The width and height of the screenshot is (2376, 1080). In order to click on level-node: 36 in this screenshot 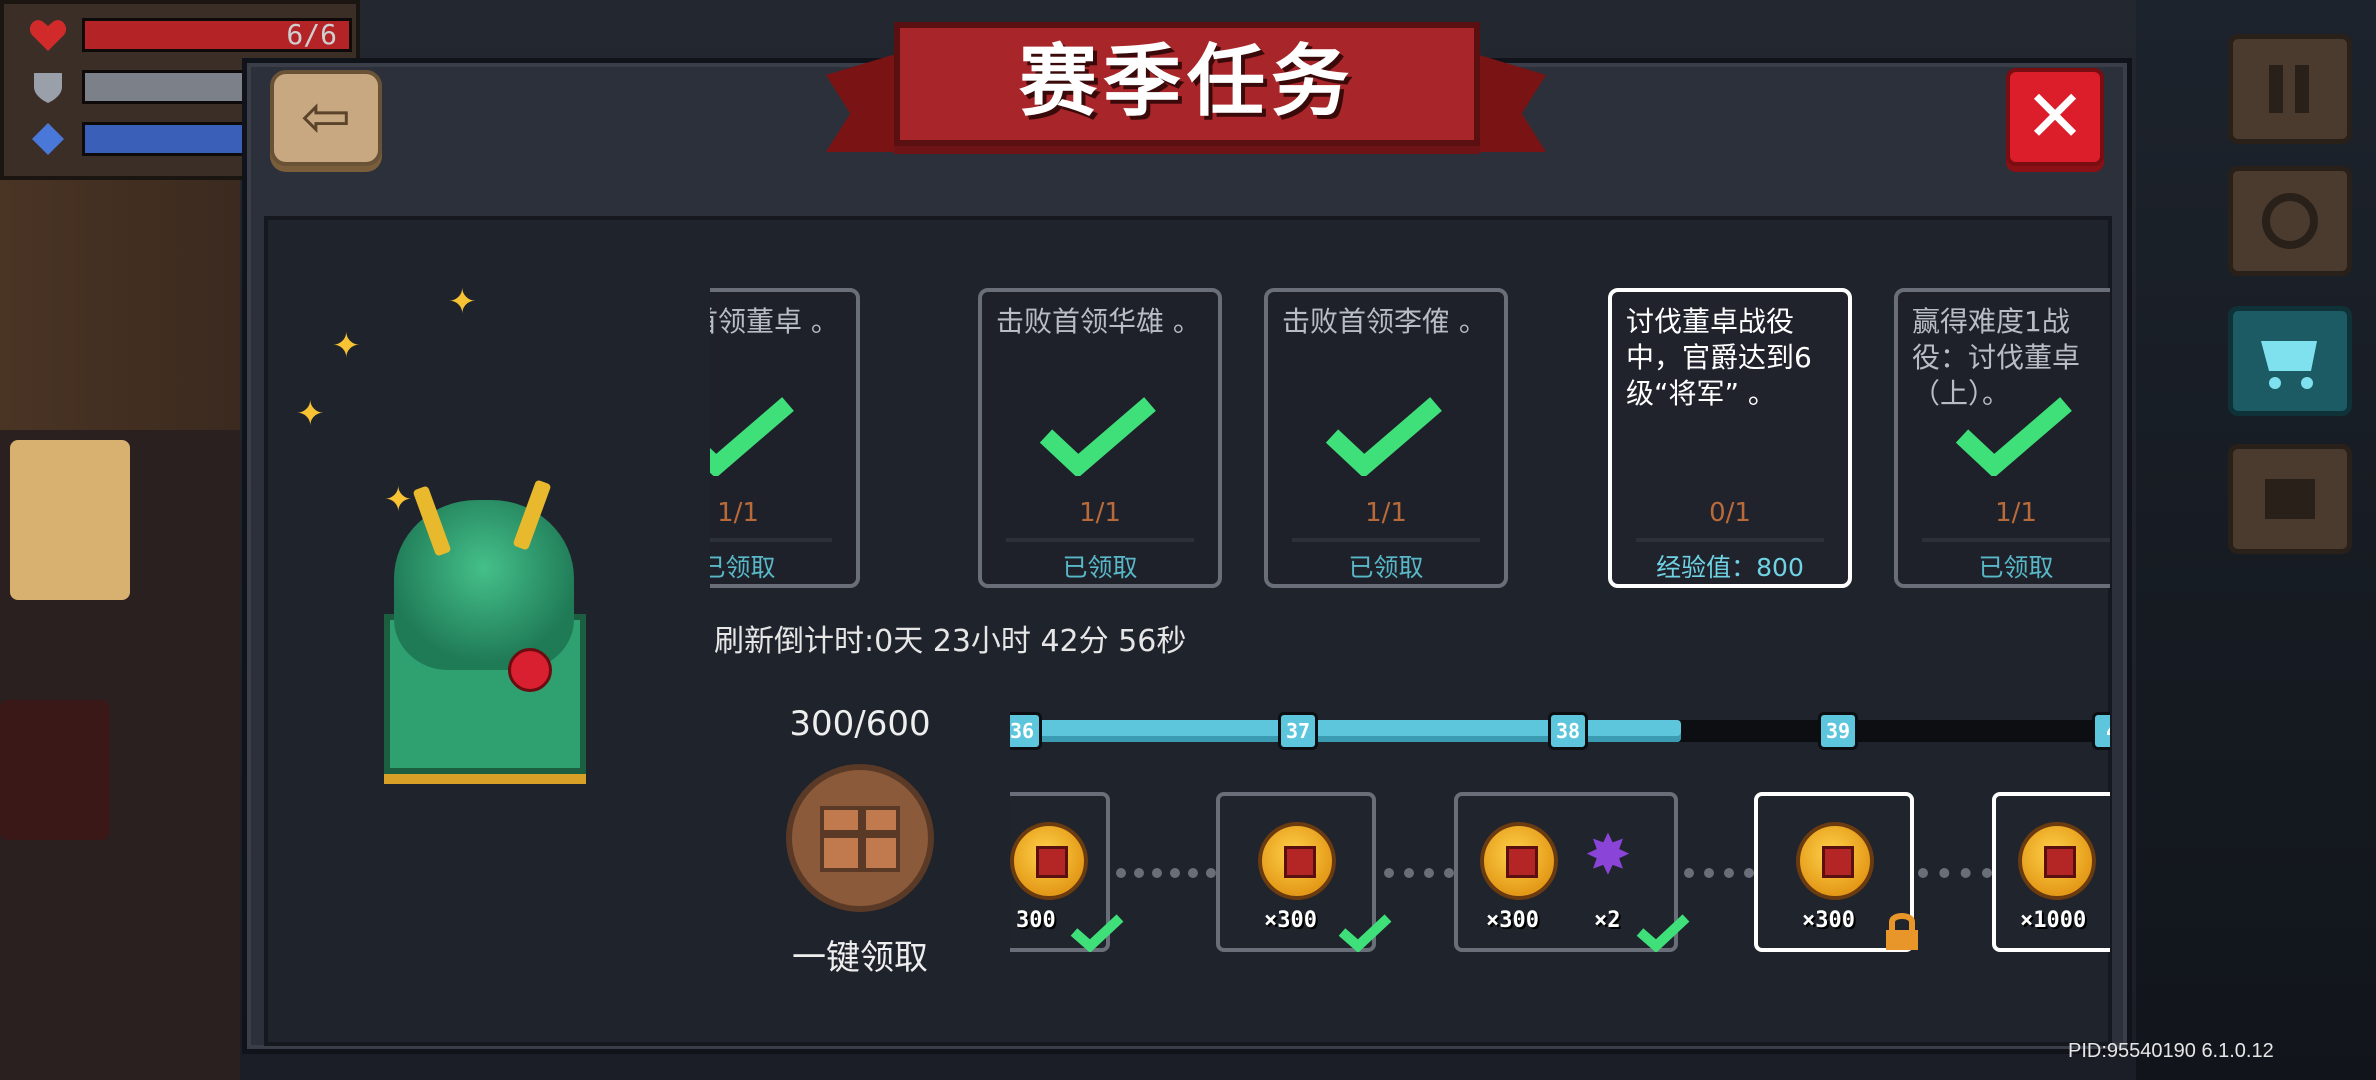, I will do `click(1026, 731)`.